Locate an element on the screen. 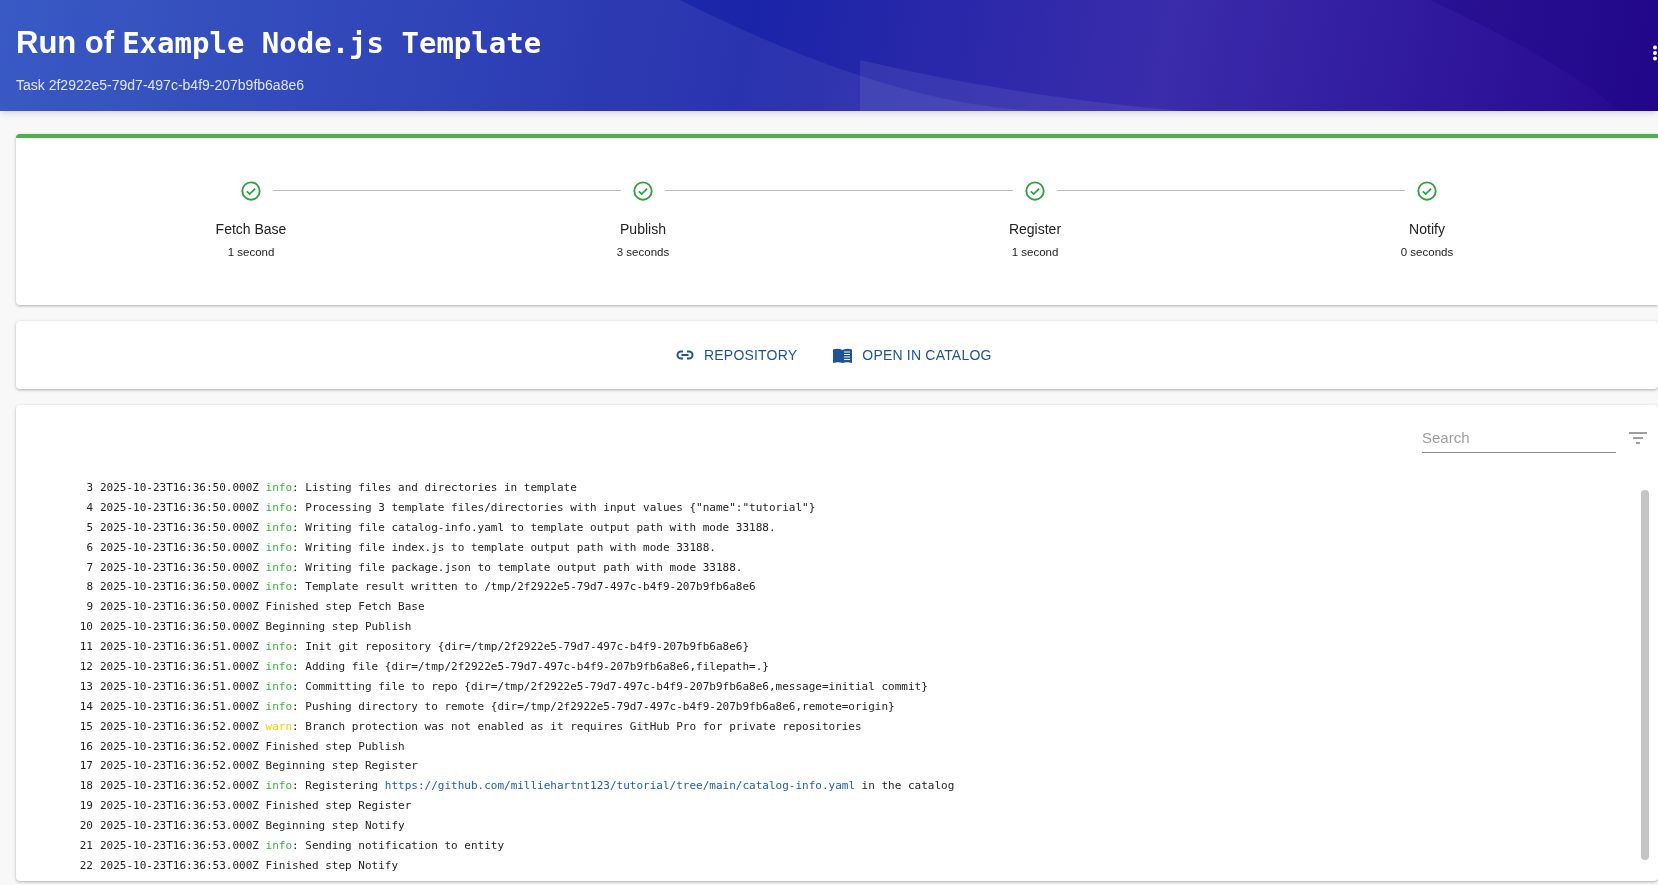 The image size is (1658, 885). log-message: 2025-10-23T16:36:51.000Z info: Committing file to repo {dir=/tmp/2f2922e5-79d7-497c-b4f9-207b9fb6a8e6,message=initial commit} is located at coordinates (514, 686).